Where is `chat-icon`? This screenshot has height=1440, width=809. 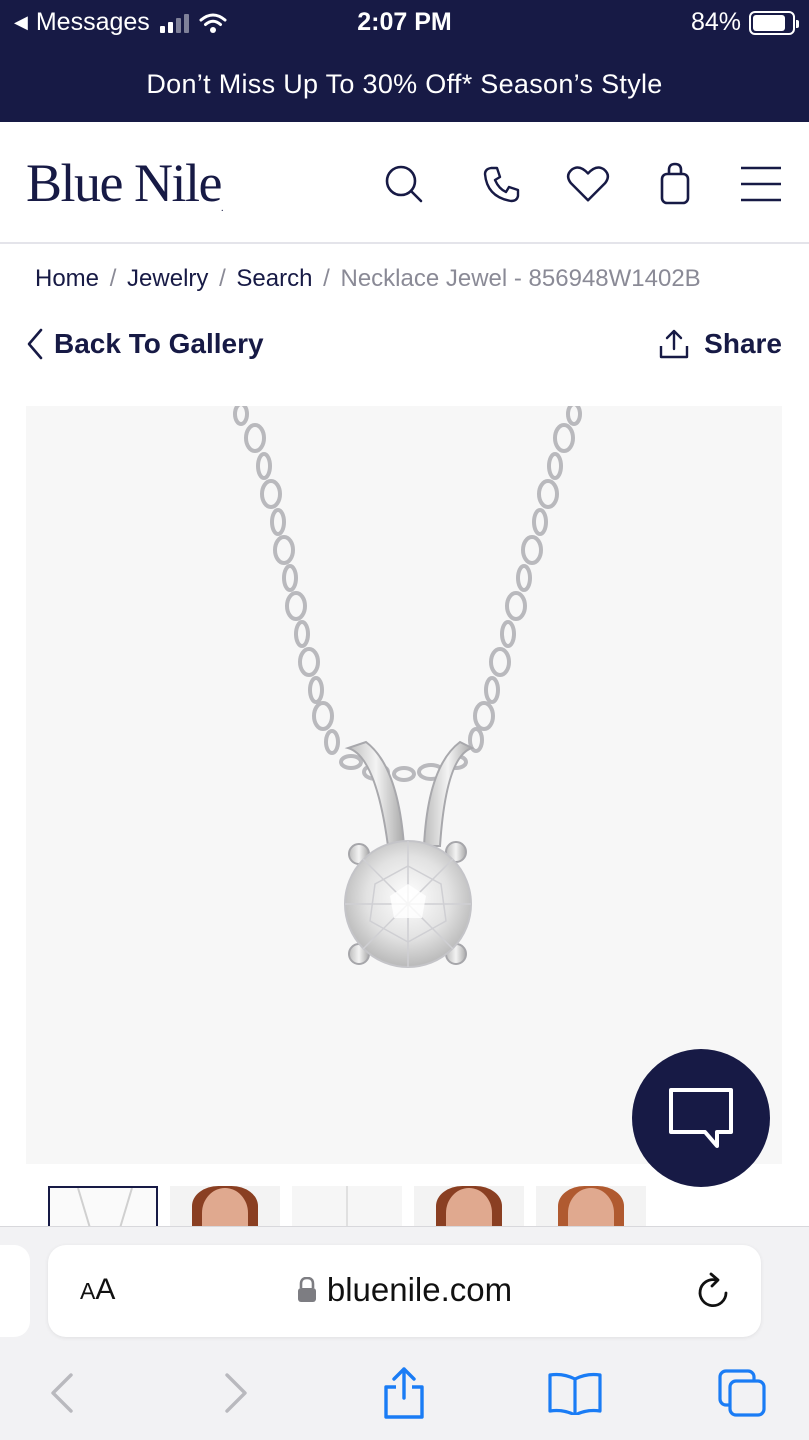
chat-icon is located at coordinates (701, 1118).